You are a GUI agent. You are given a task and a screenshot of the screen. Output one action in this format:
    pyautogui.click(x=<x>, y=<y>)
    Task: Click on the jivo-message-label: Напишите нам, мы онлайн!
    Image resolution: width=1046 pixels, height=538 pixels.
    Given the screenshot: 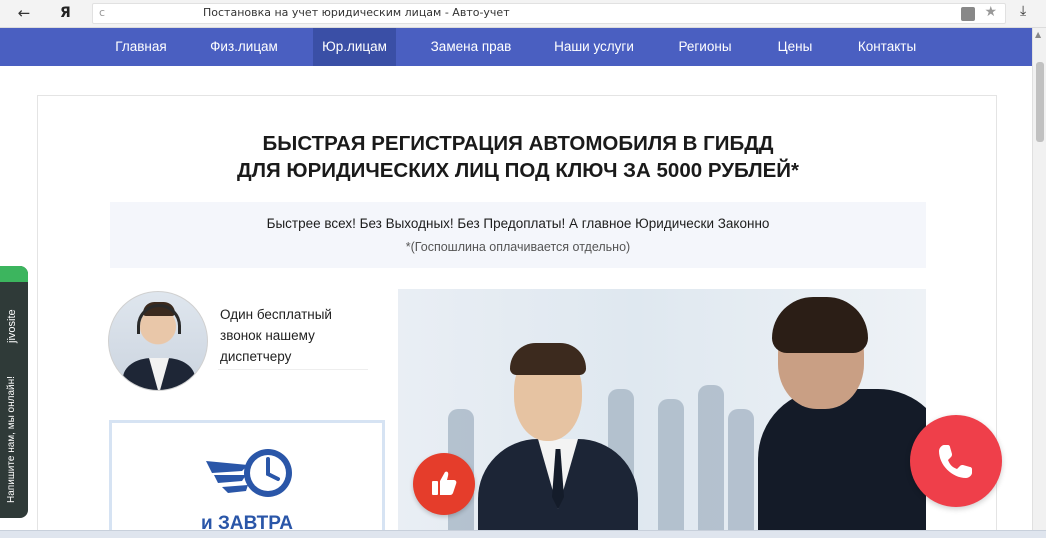 What is the action you would take?
    pyautogui.click(x=11, y=440)
    